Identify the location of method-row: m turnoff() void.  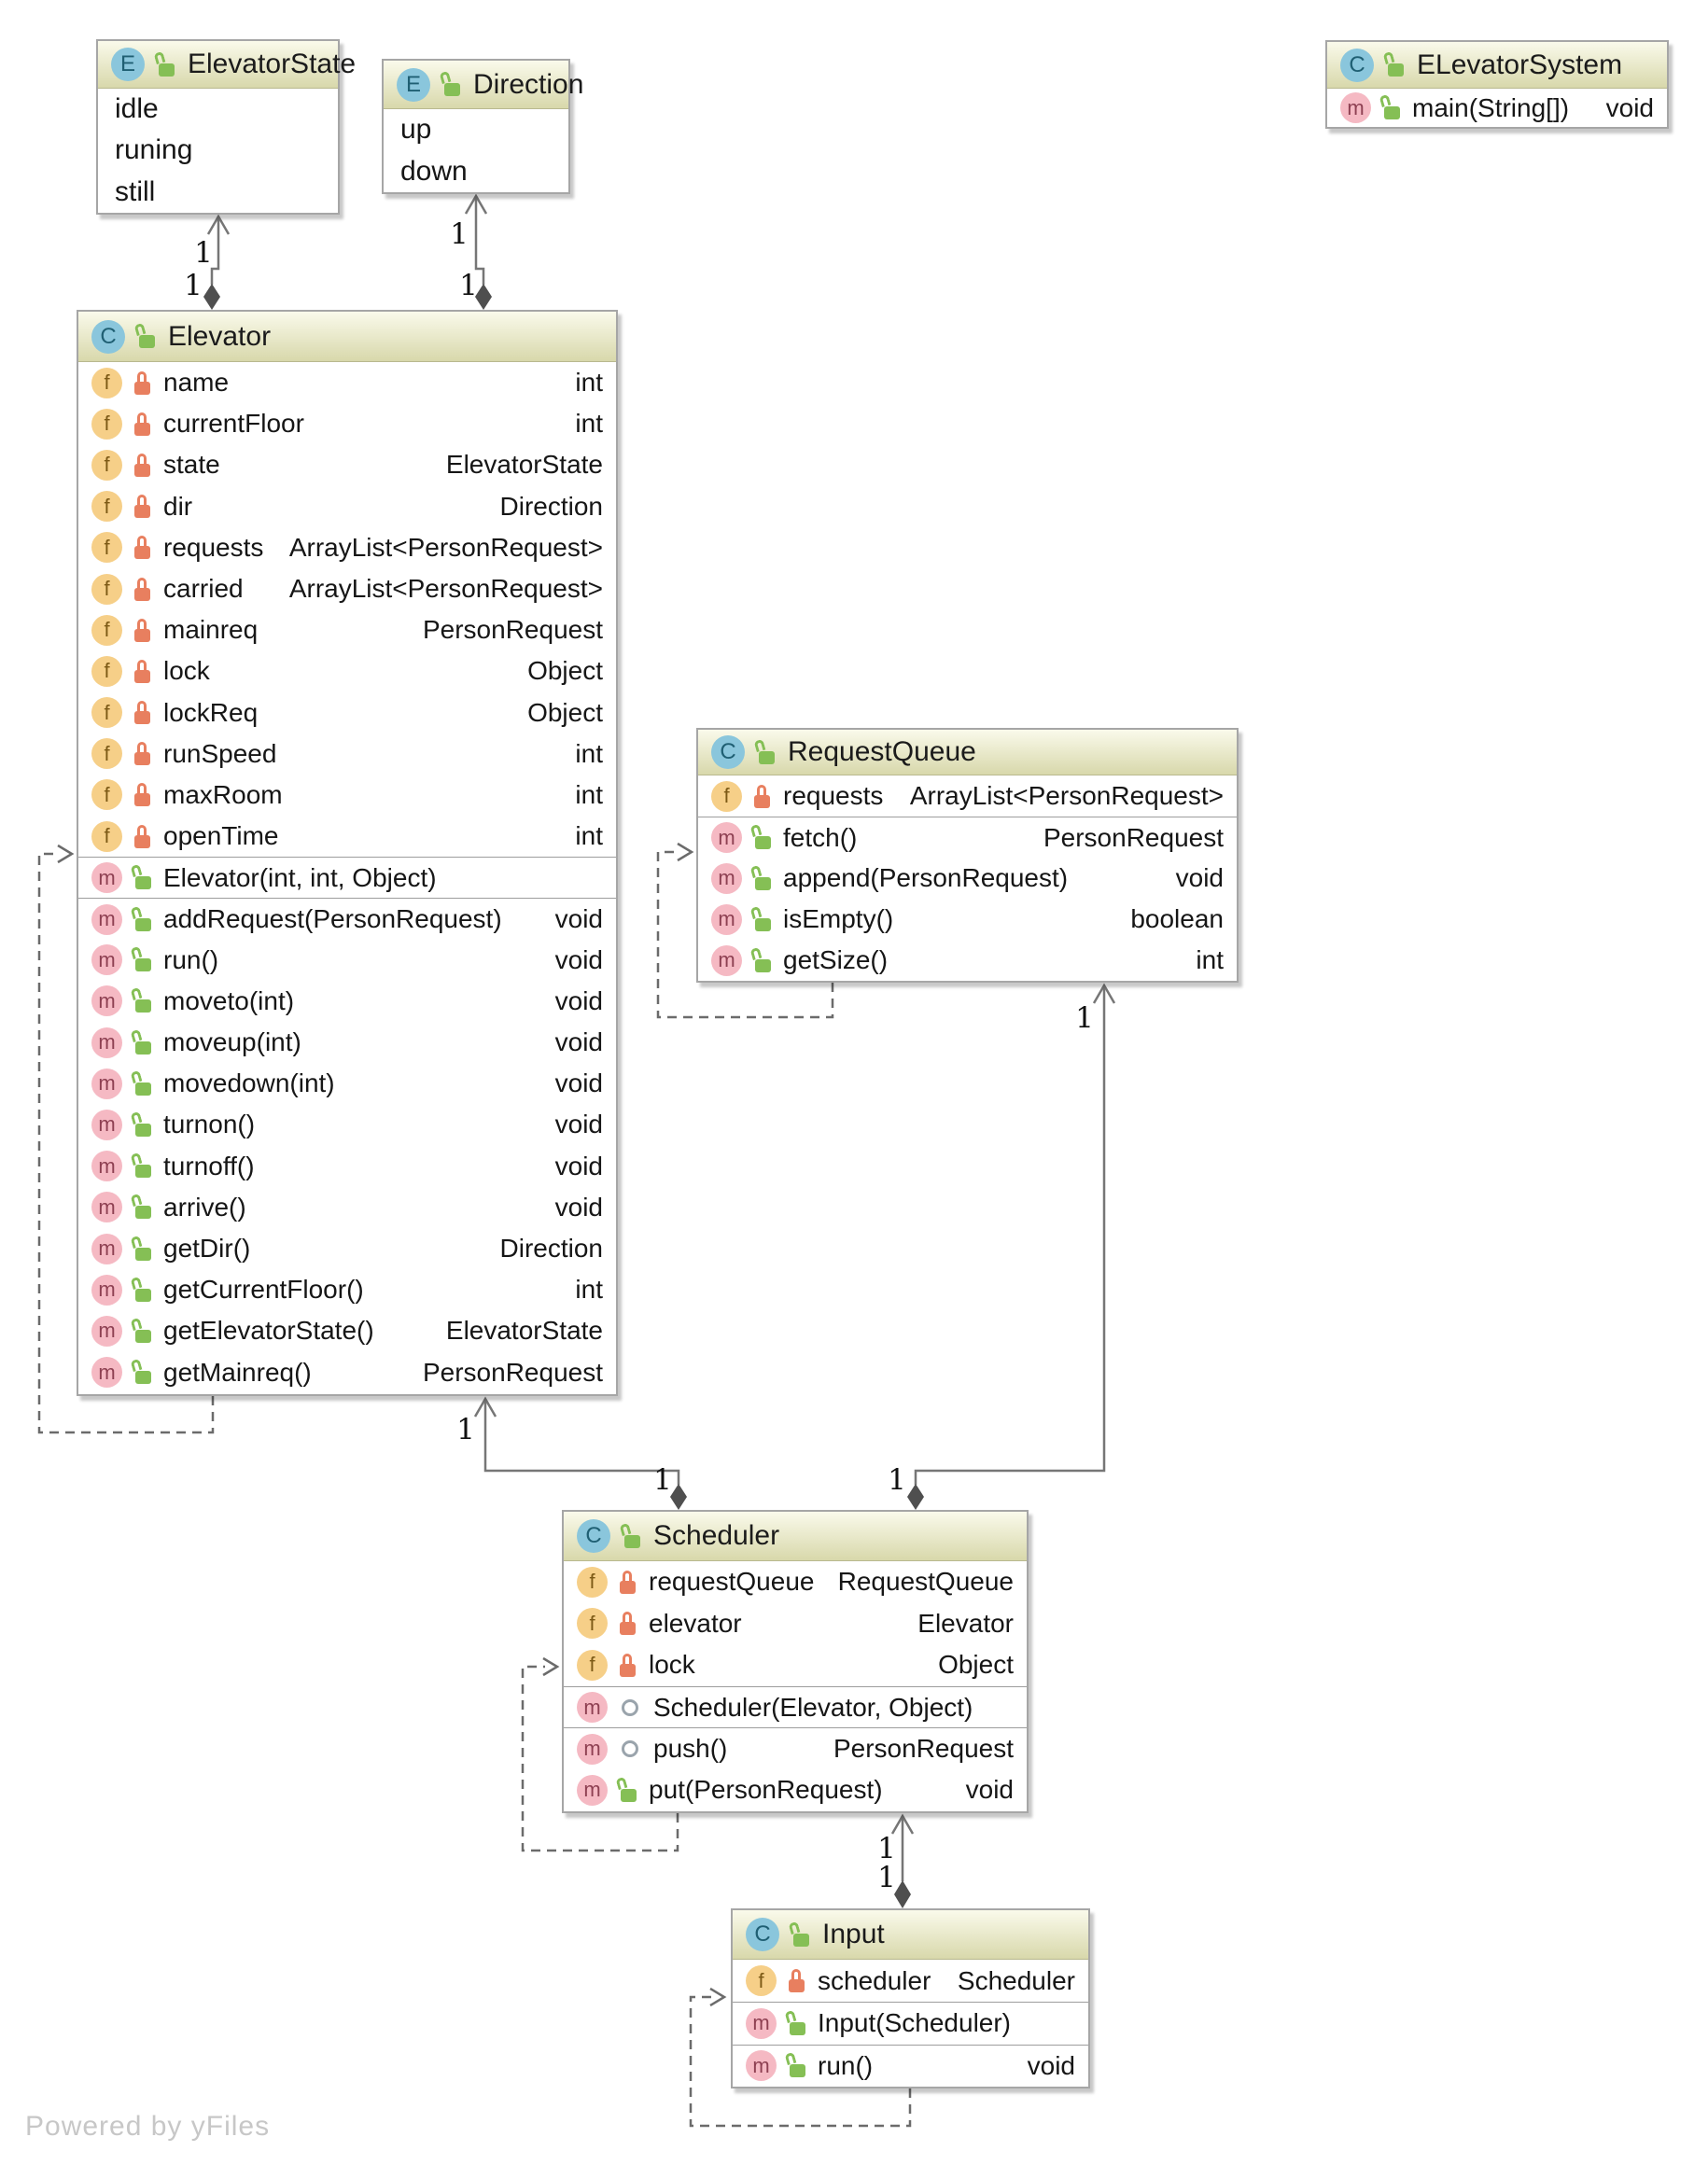
(347, 1166).